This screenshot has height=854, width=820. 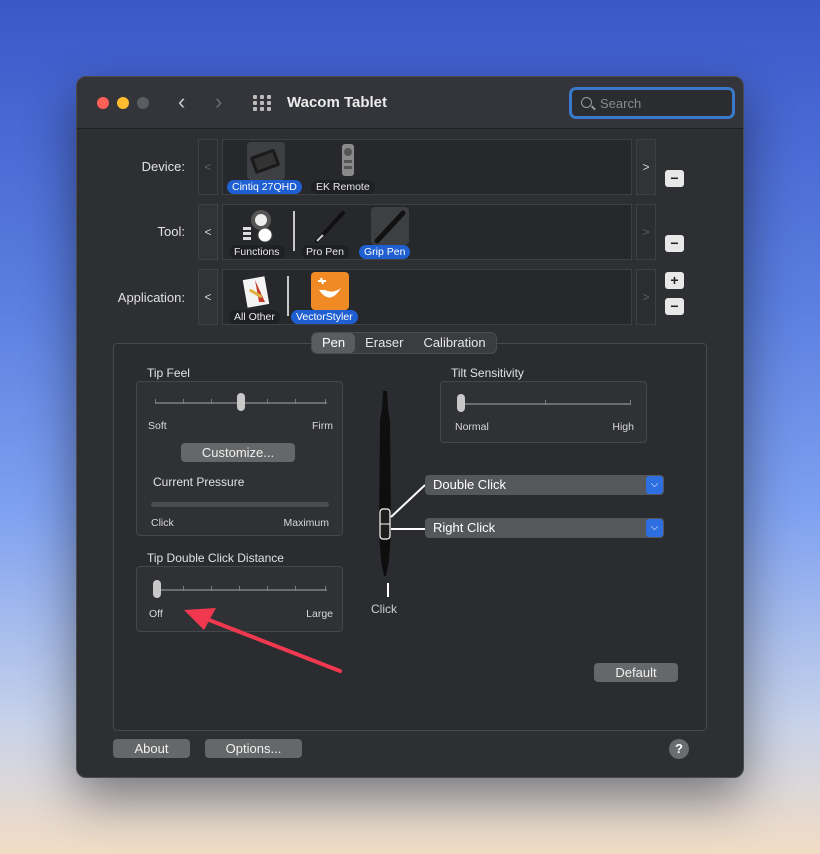 I want to click on device-prev-button: <, so click(x=208, y=167).